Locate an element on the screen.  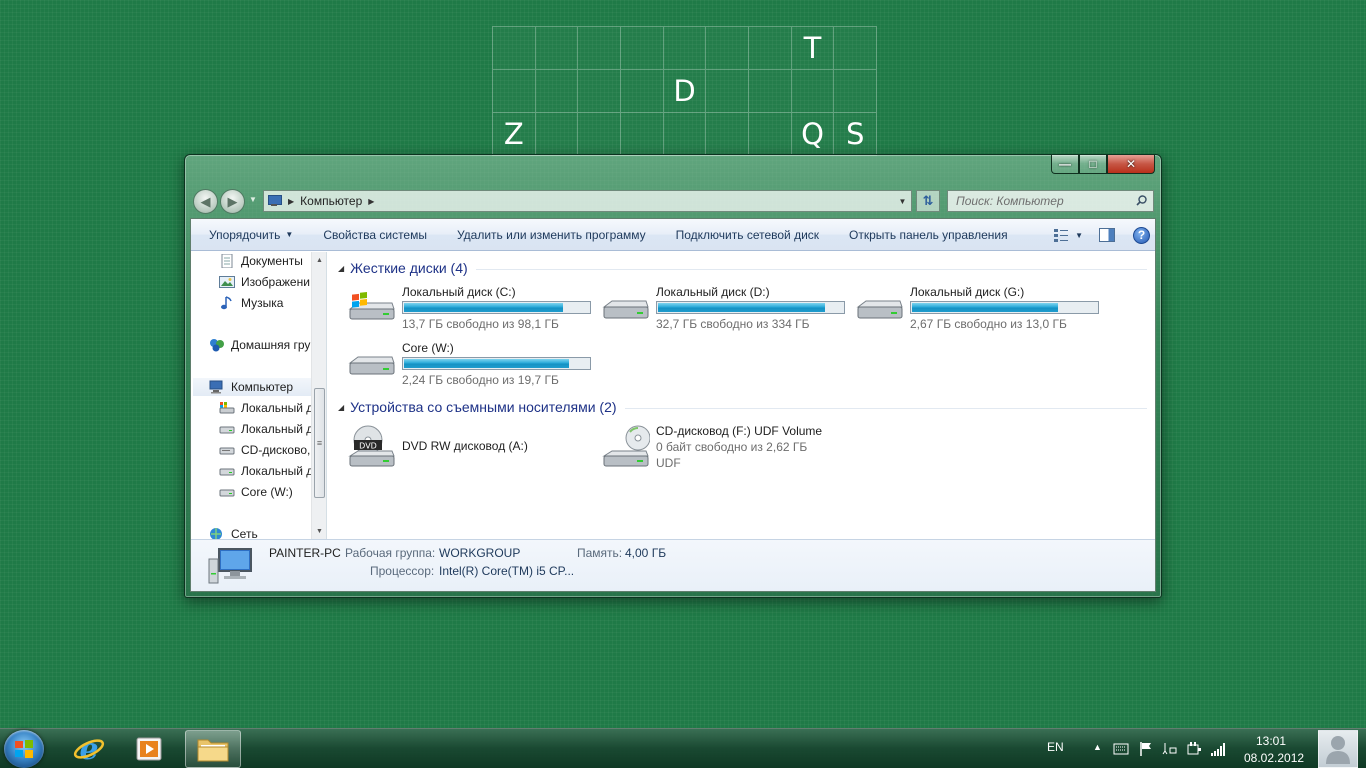
drive-free-space: 2,67 ГБ свободно из 13,0 ГБ is located at coordinates (988, 324).